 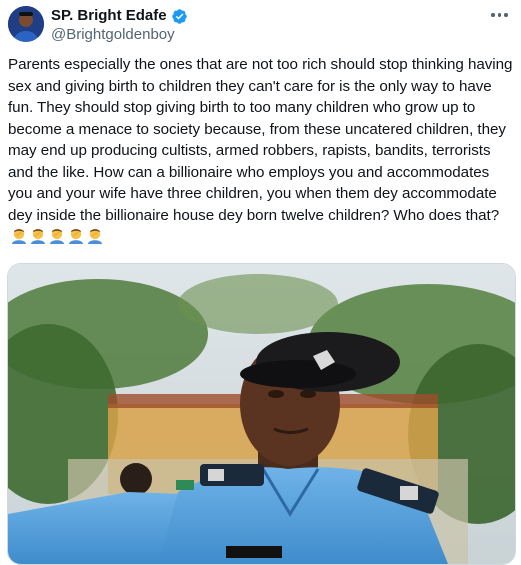 I want to click on more-options-icon, so click(x=501, y=15).